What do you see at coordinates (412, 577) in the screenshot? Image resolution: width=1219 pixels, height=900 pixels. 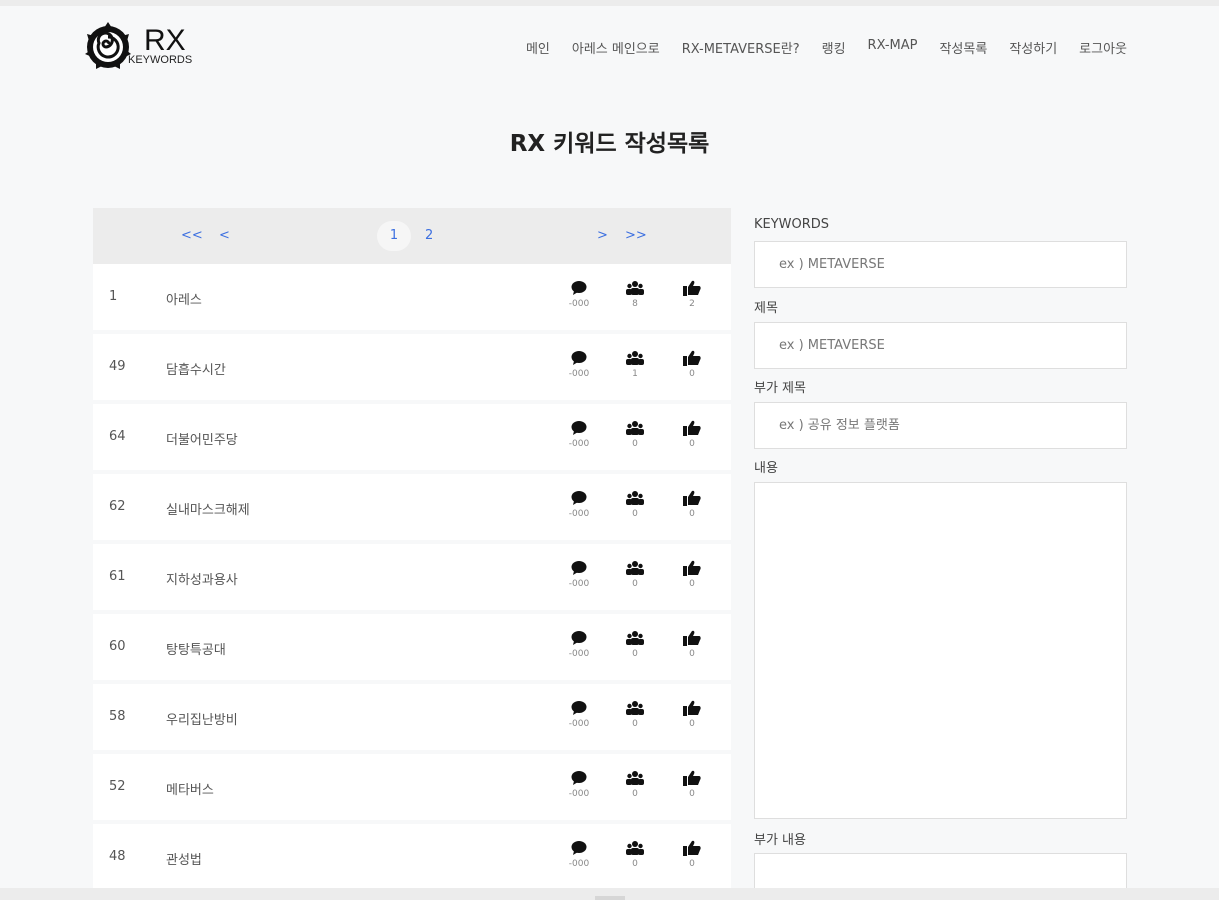 I see `list-item: 61 지하성과용사 -000 0 0` at bounding box center [412, 577].